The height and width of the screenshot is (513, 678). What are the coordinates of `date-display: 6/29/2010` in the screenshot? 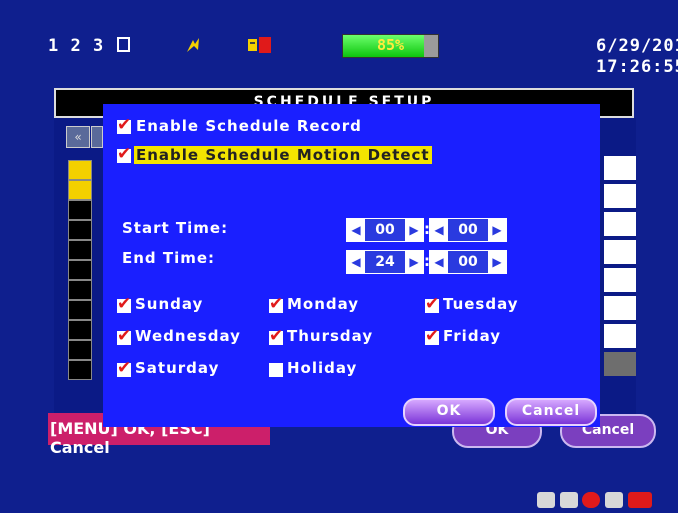 It's located at (637, 46).